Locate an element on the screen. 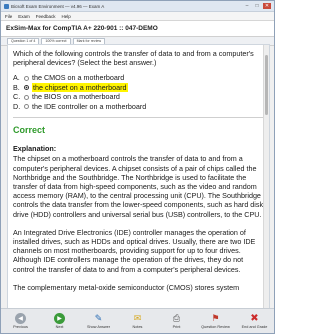  next-button: ▶ Next is located at coordinates (60, 321).